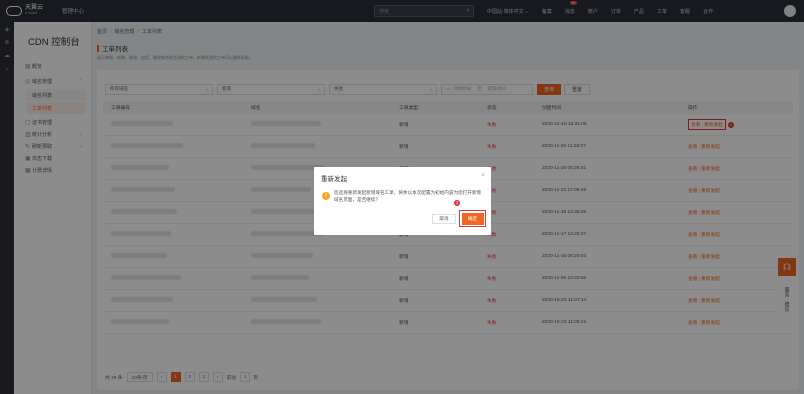 The height and width of the screenshot is (394, 804). I want to click on confirm-button-highlight: 确定, so click(472, 218).